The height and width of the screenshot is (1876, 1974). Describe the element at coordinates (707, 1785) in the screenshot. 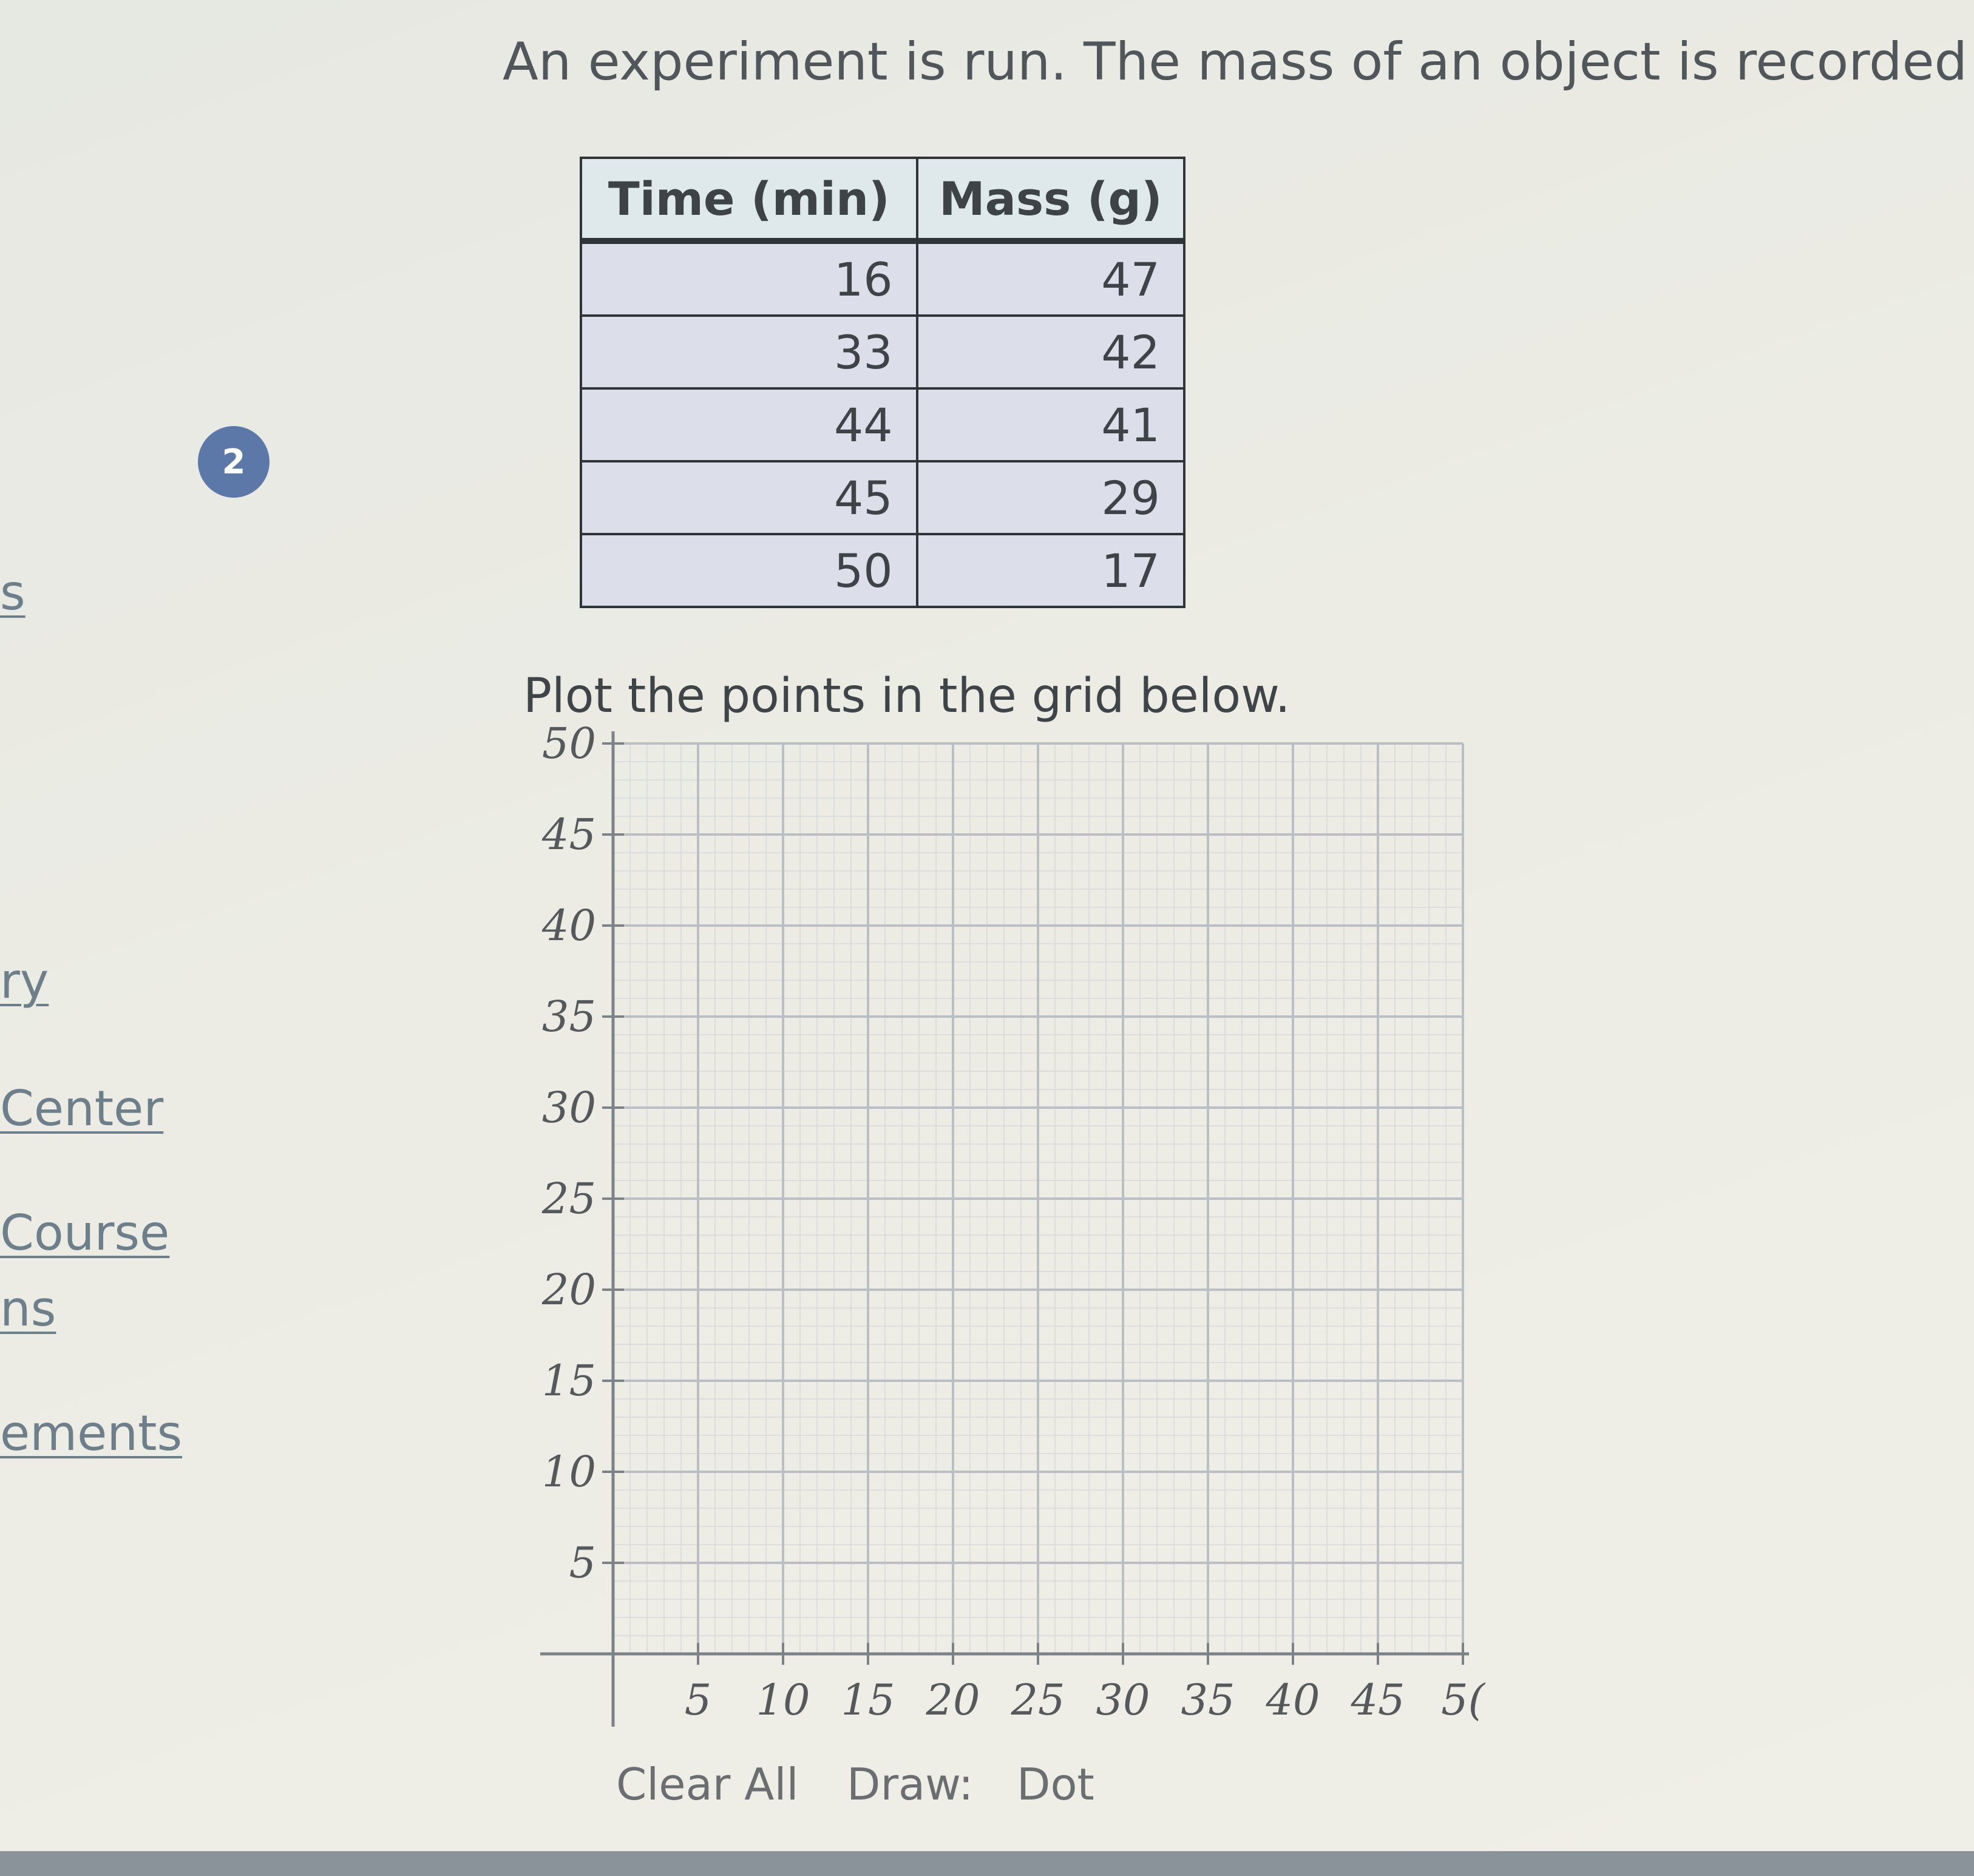

I see `clear-all-button: Clear All` at that location.